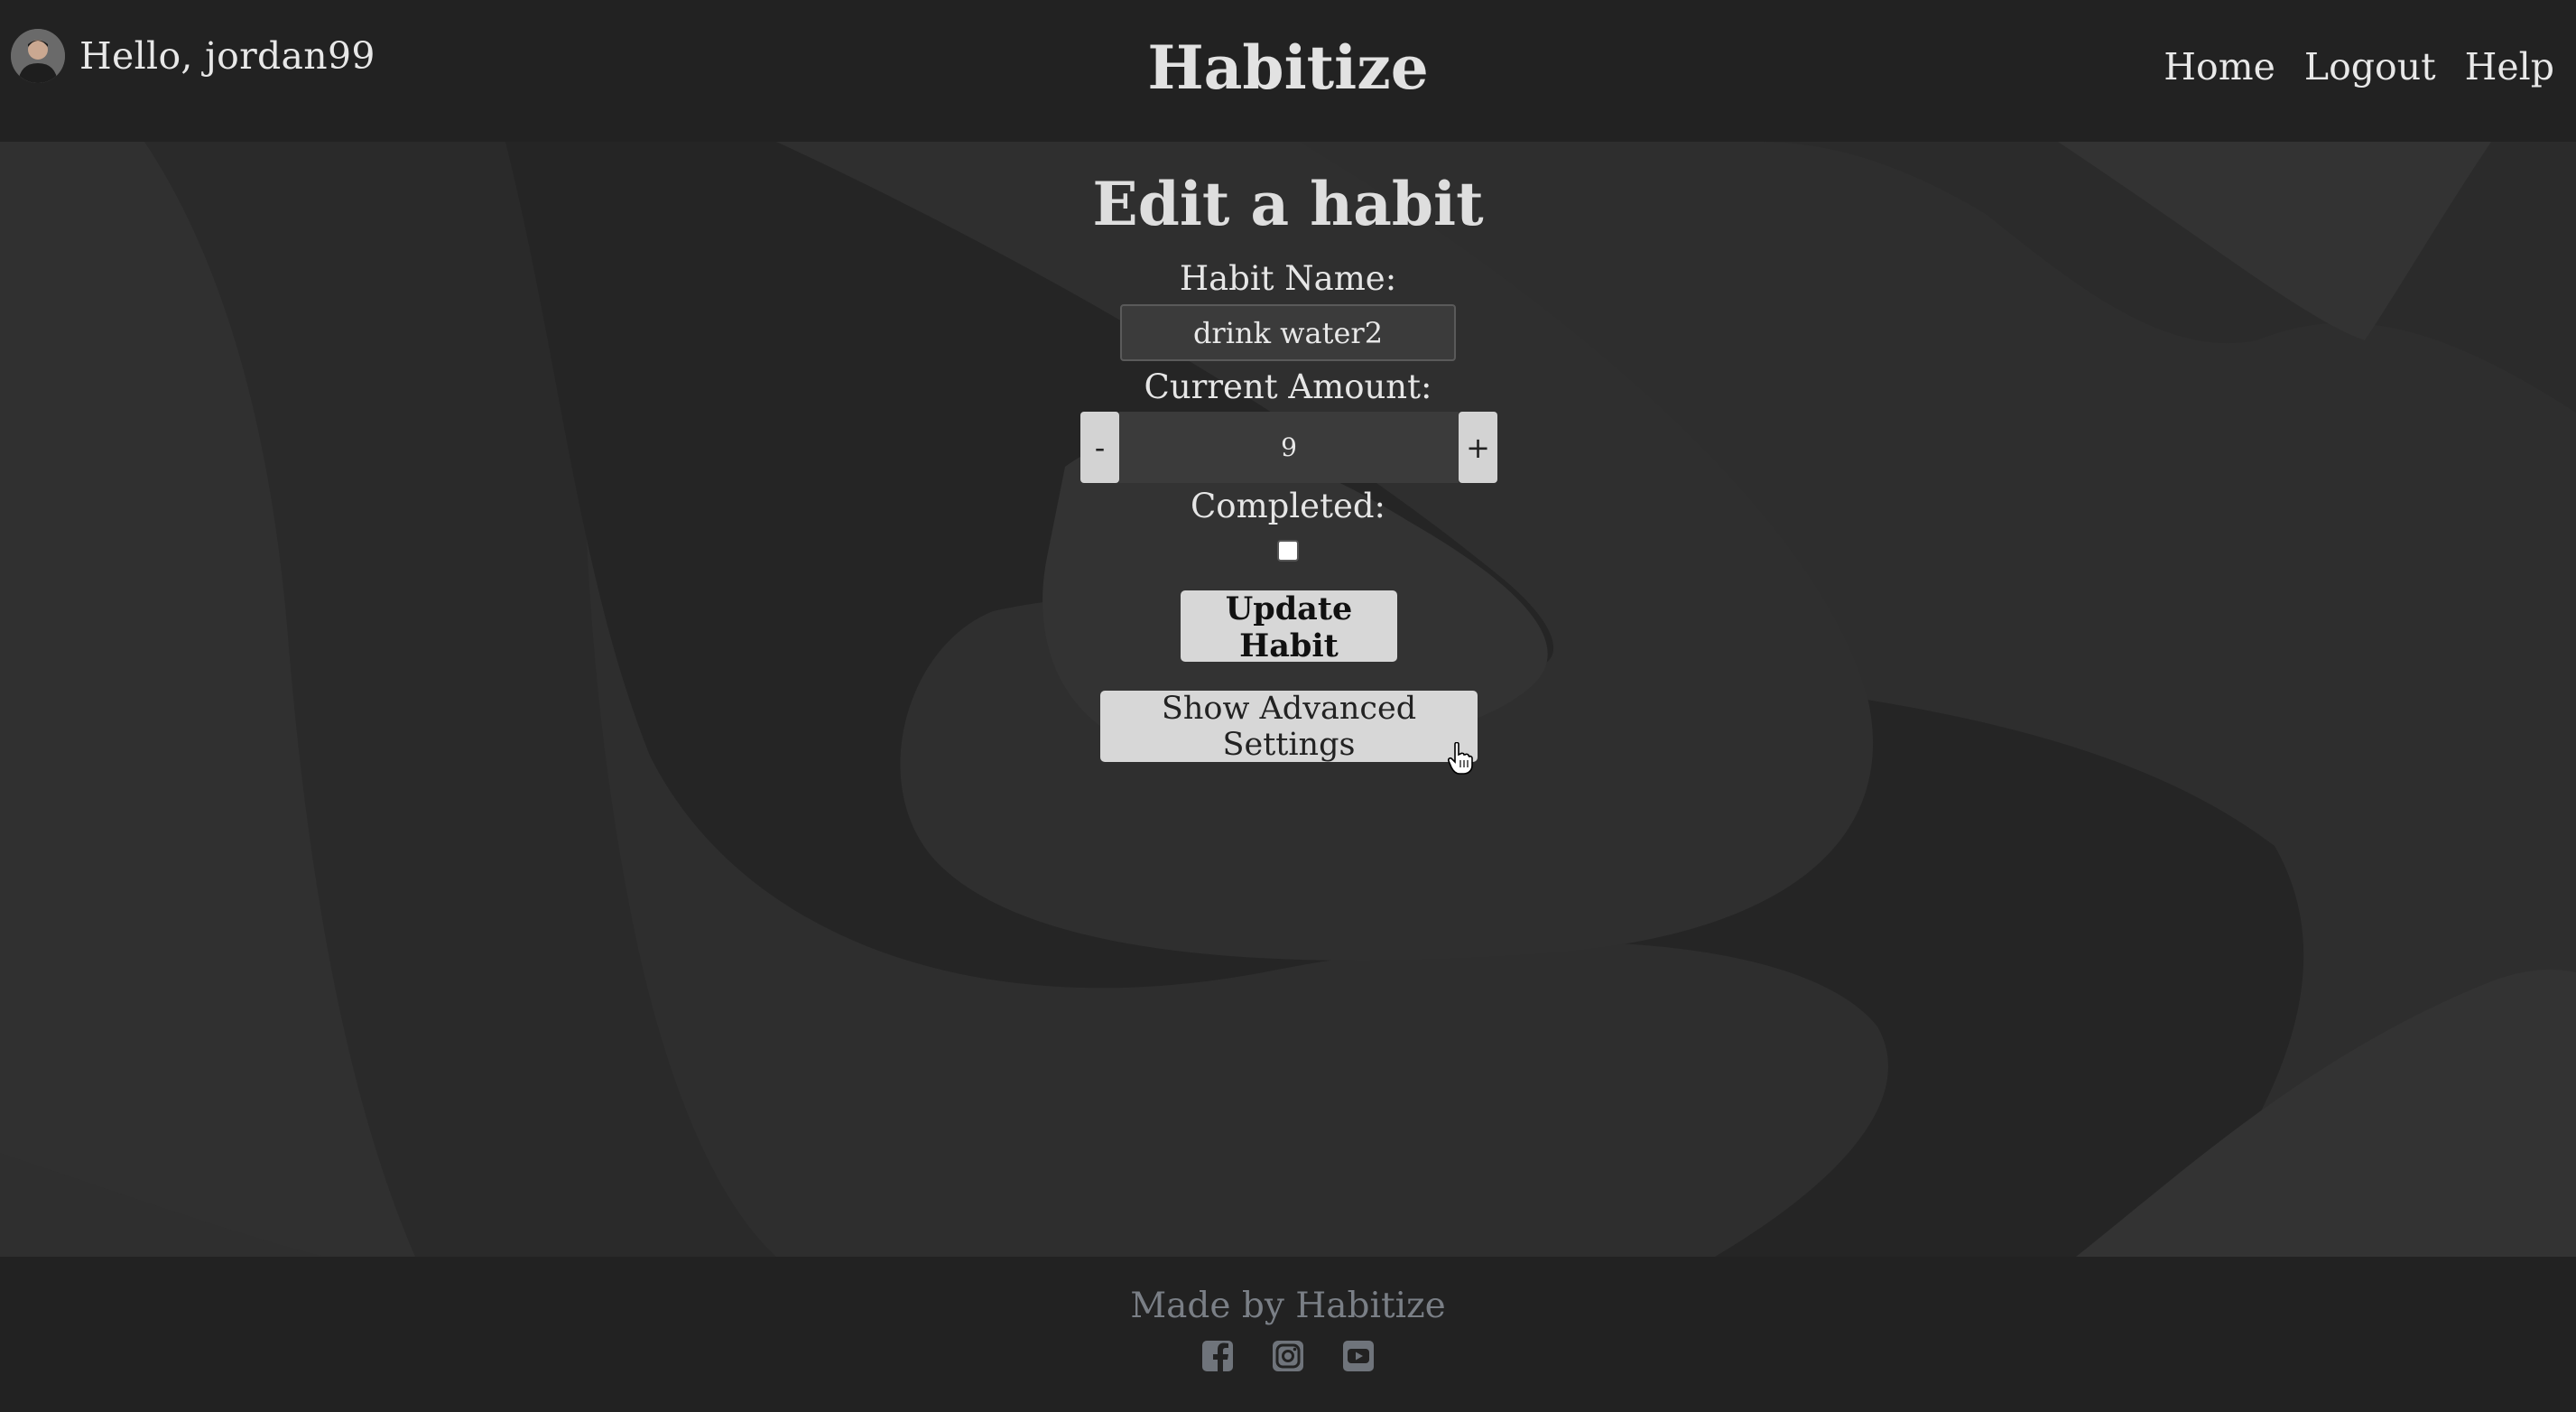 This screenshot has height=1412, width=2576. I want to click on made-by-text: Made by Habitize, so click(1288, 1306).